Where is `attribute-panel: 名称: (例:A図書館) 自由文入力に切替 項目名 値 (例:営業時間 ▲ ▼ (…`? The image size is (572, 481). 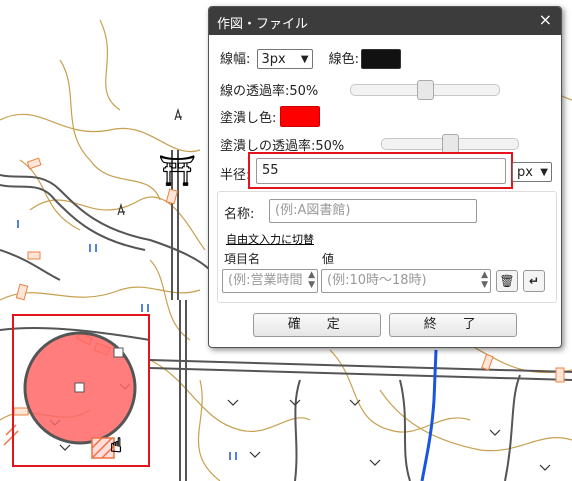 attribute-panel: 名称: (例:A図書館) 自由文入力に切替 項目名 値 (例:営業時間 ▲ ▼ (… is located at coordinates (387, 247).